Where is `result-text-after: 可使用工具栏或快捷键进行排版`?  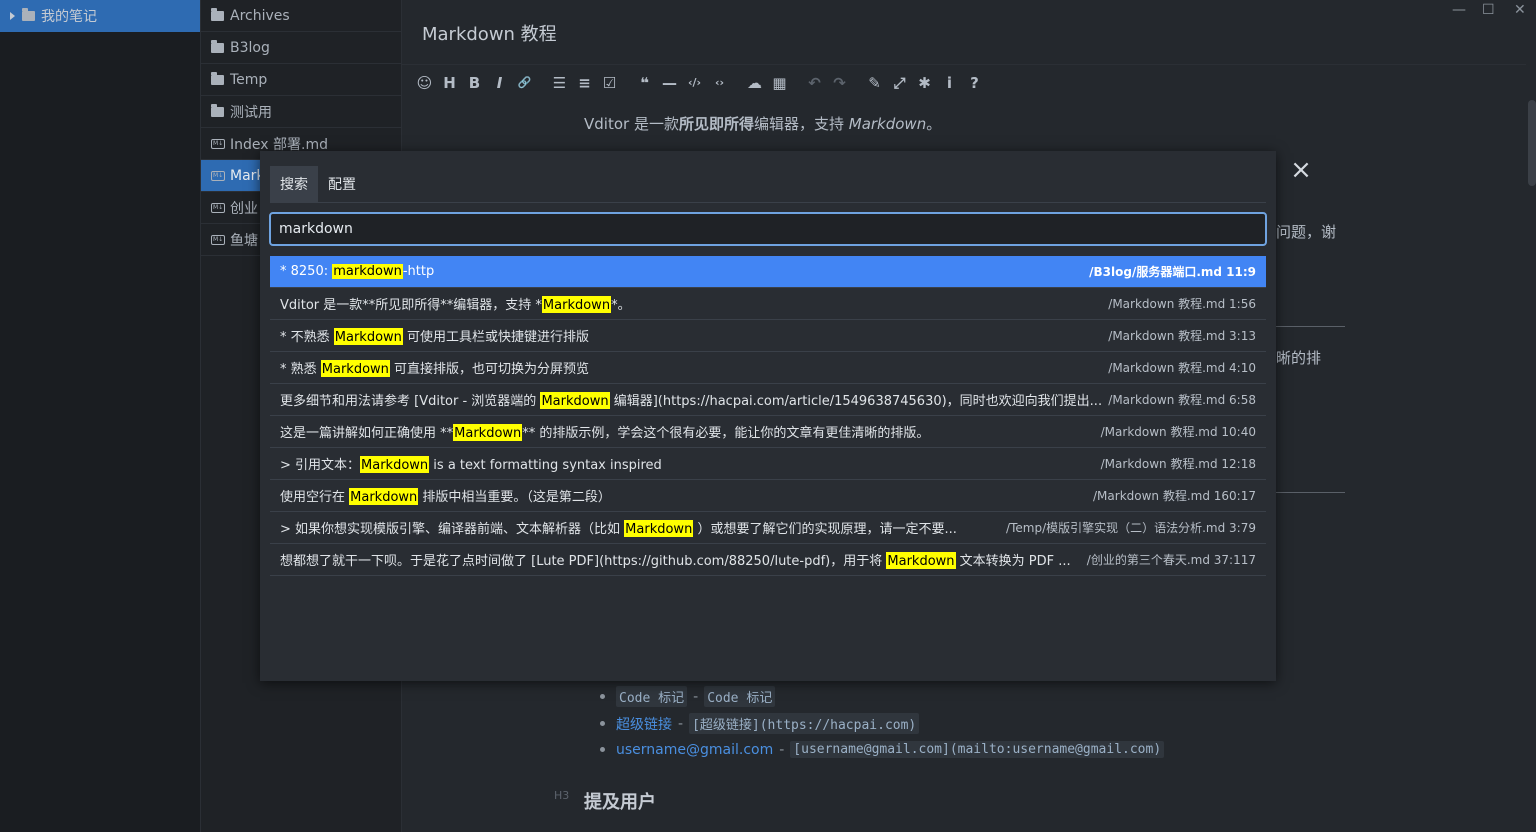 result-text-after: 可使用工具栏或快捷键进行排版 is located at coordinates (496, 337).